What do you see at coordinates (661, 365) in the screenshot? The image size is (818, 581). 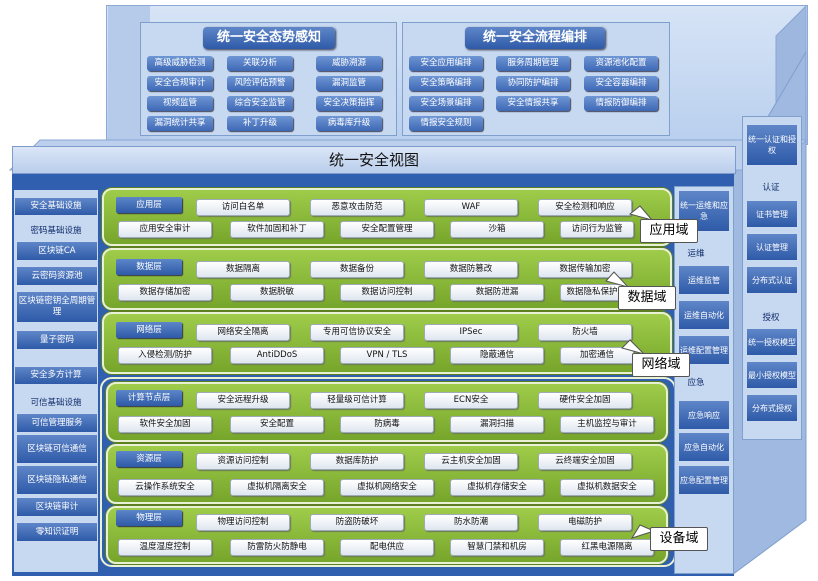 I see `callout-network-domain: 网络域` at bounding box center [661, 365].